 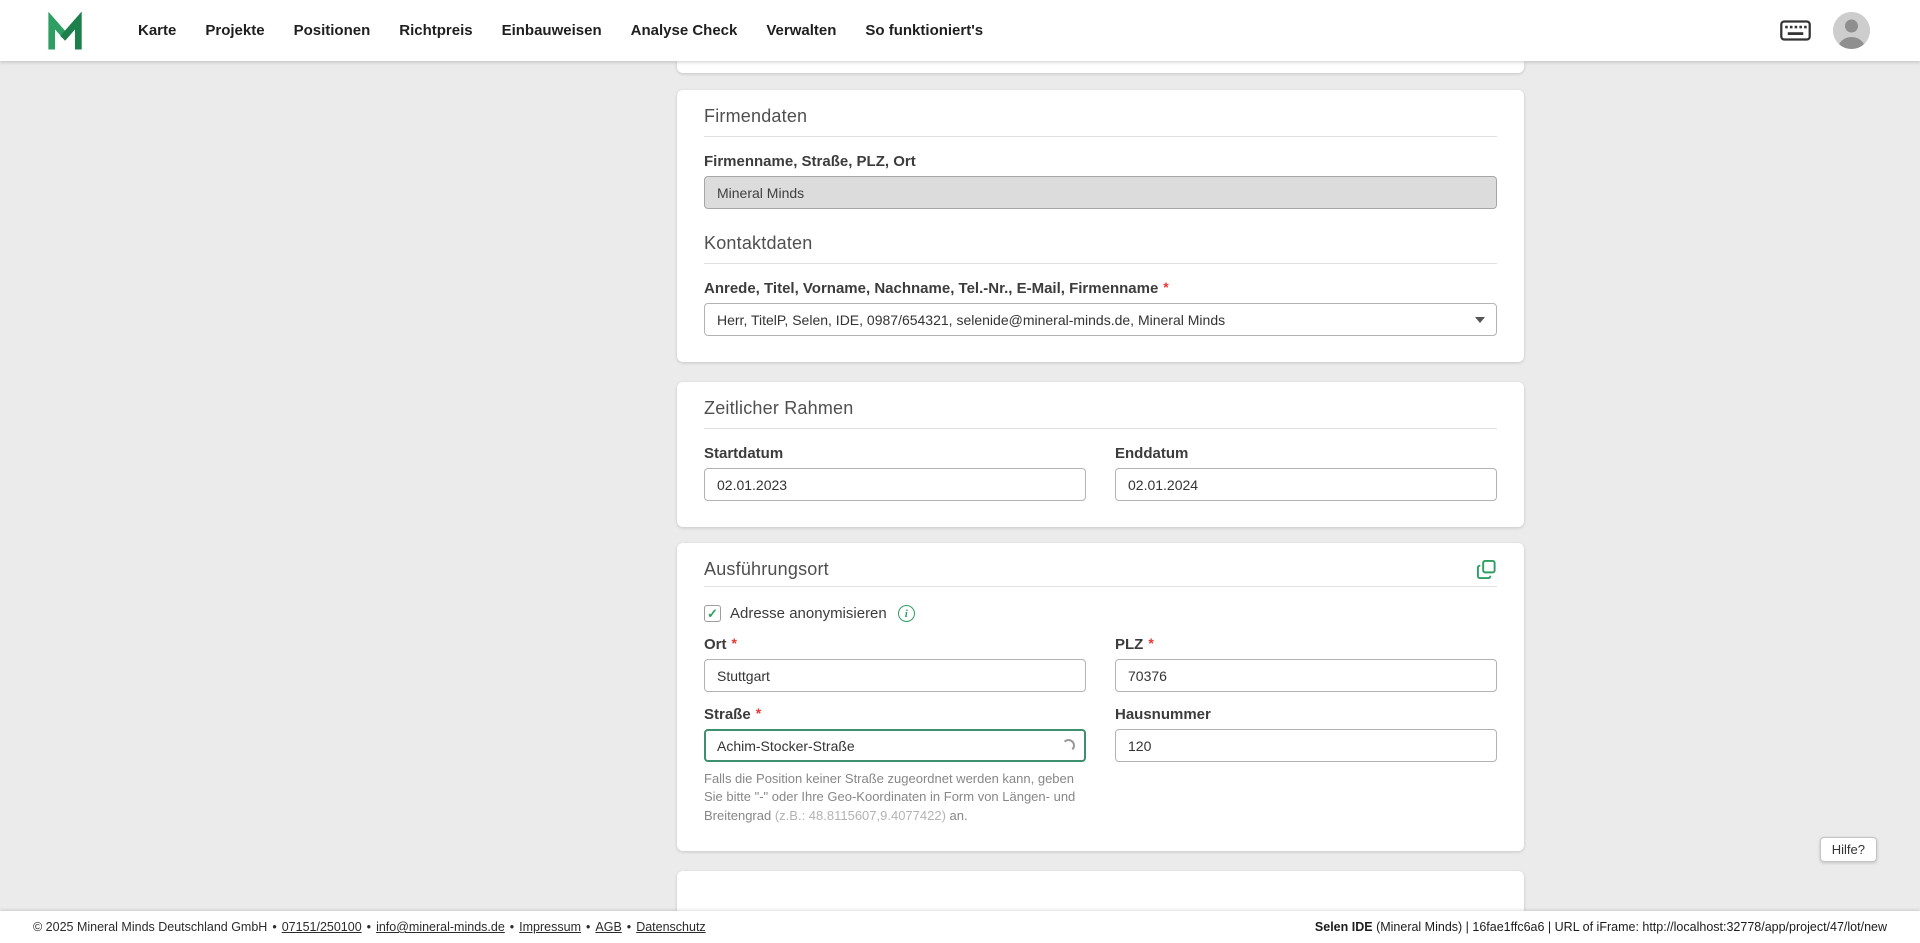 What do you see at coordinates (1100, 248) in the screenshot?
I see `kontaktdaten-title: Kontaktdaten` at bounding box center [1100, 248].